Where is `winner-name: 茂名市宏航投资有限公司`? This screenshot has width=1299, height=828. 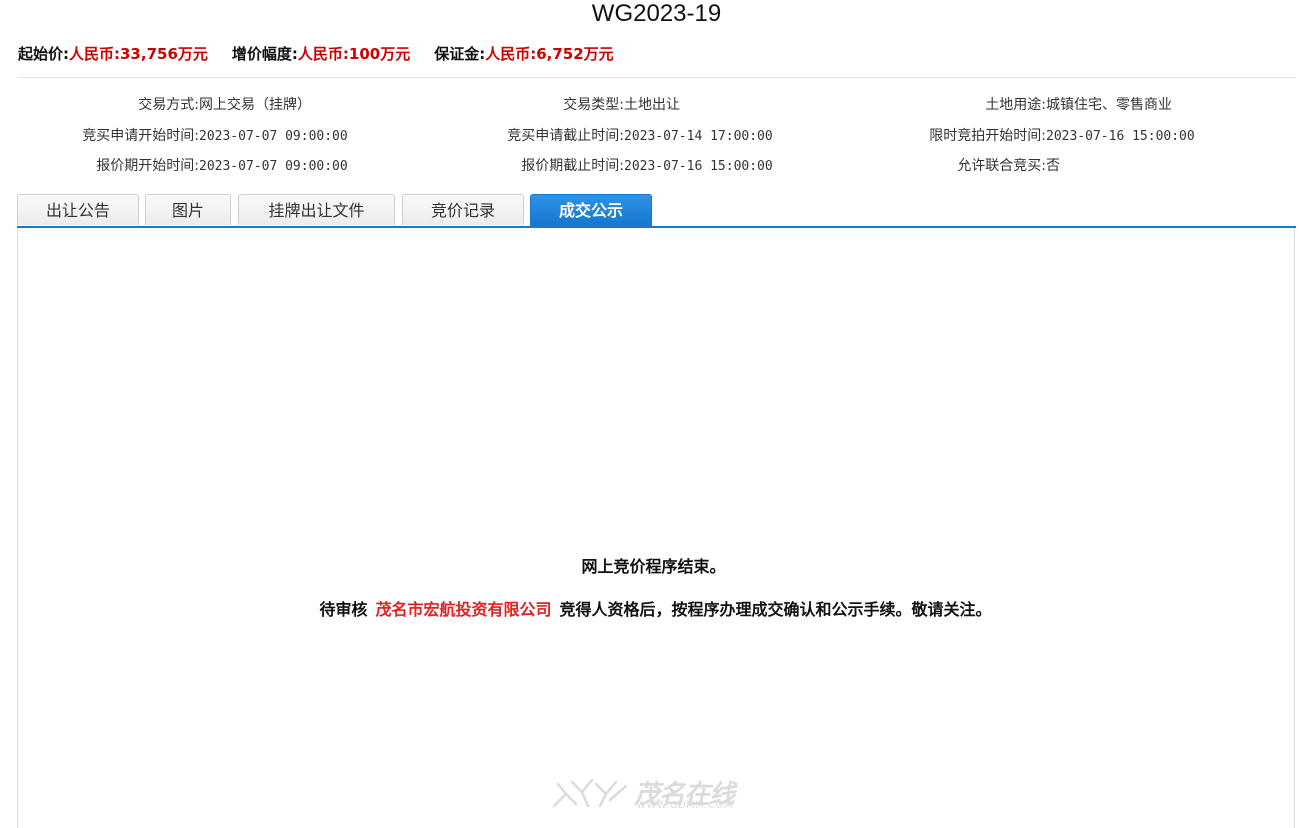 winner-name: 茂名市宏航投资有限公司 is located at coordinates (463, 609).